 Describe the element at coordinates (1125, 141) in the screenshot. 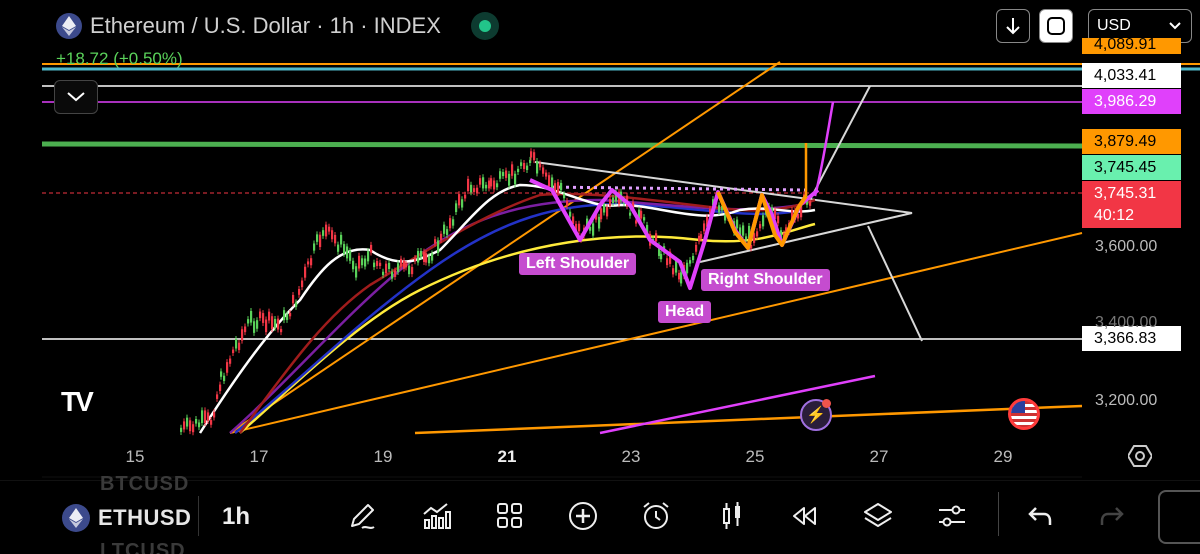

I see `price-label-text: 3,879.49` at that location.